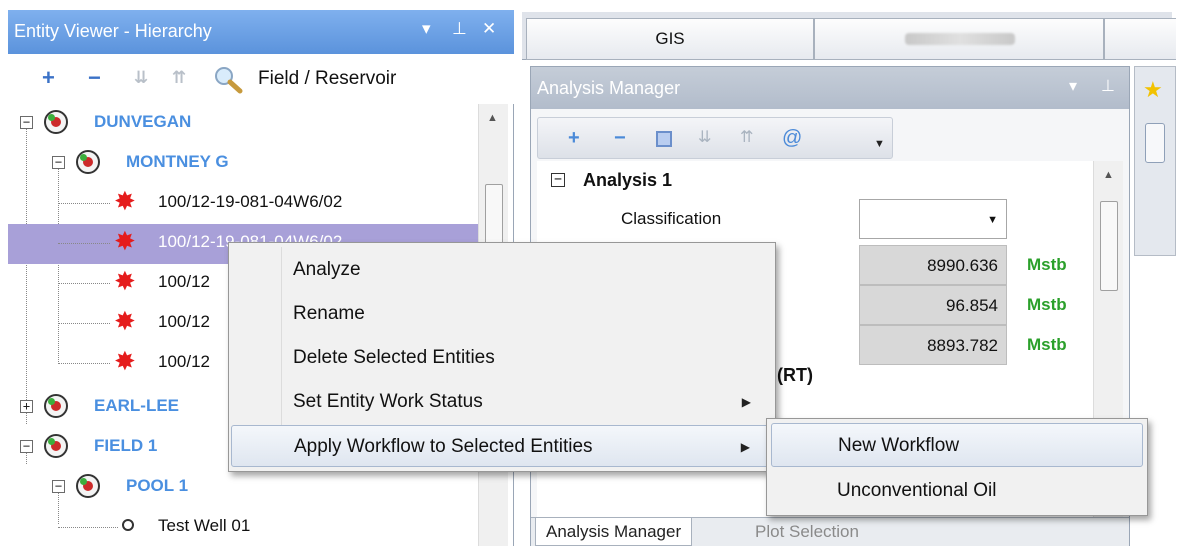  I want to click on favorite-star-icon: ★, so click(1153, 90).